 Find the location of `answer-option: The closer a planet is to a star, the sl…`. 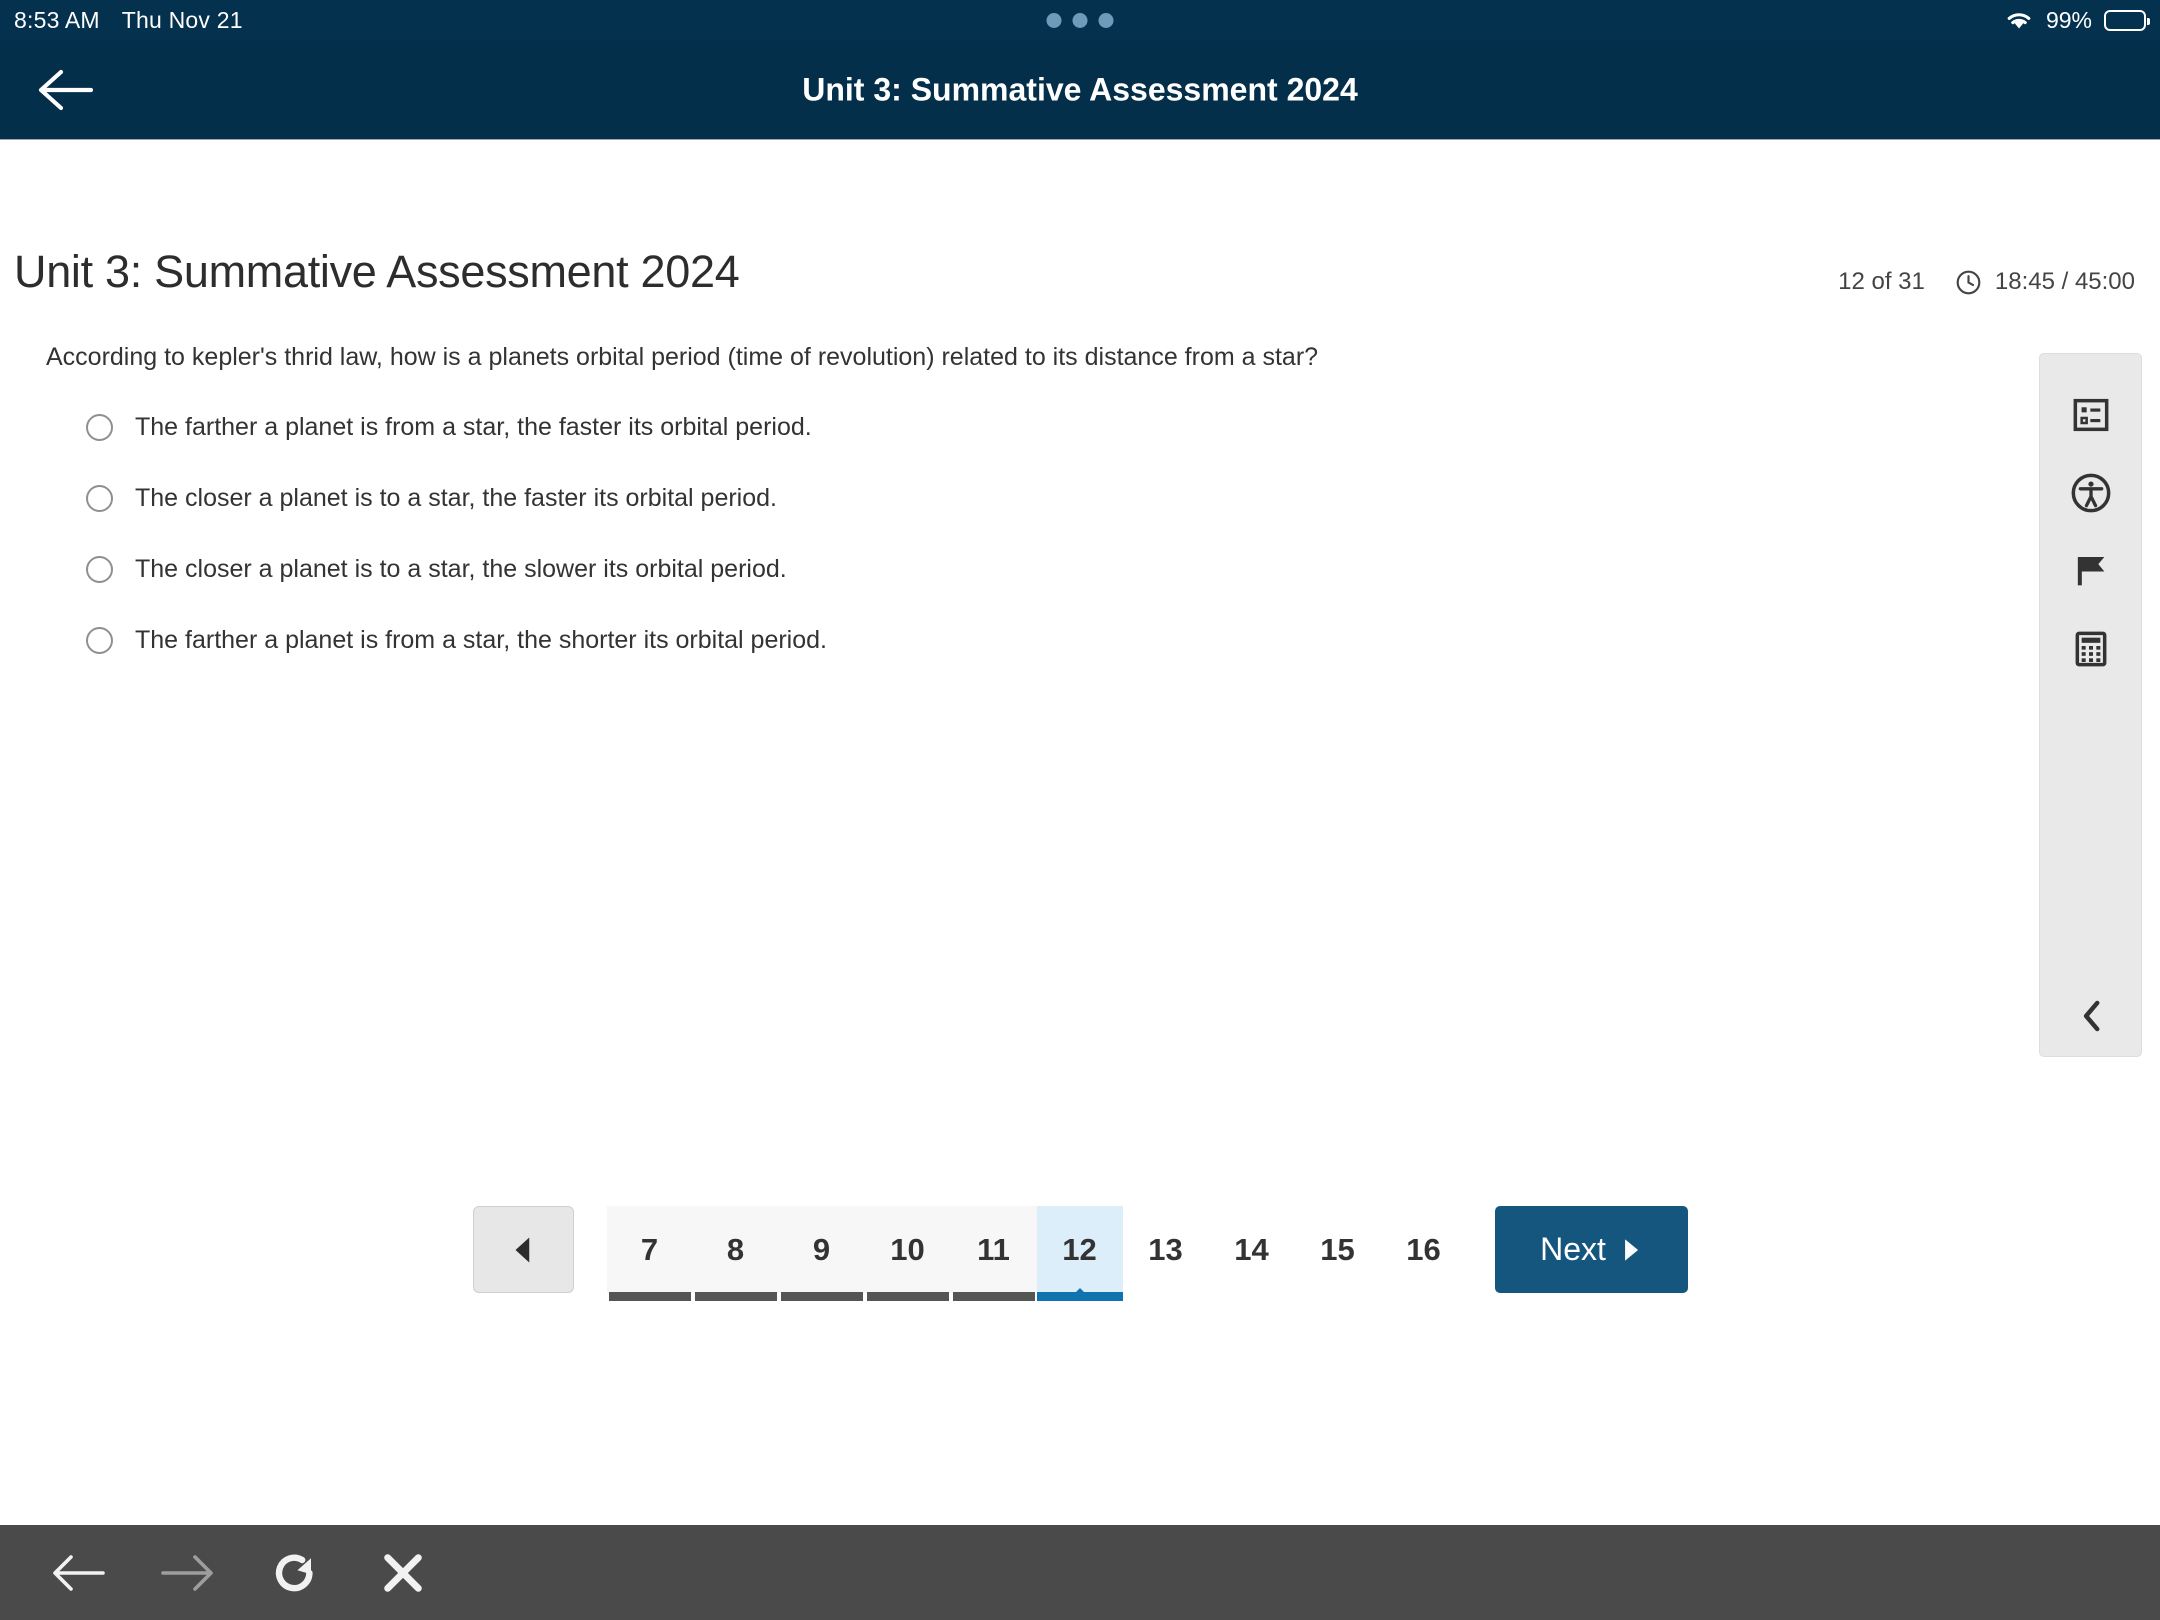

answer-option: The closer a planet is to a star, the sl… is located at coordinates (936, 569).